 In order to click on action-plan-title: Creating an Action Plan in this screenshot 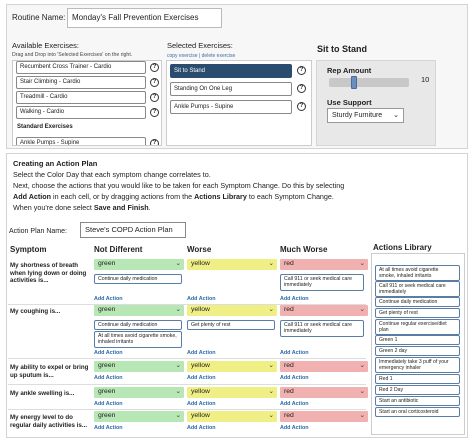, I will do `click(55, 163)`.